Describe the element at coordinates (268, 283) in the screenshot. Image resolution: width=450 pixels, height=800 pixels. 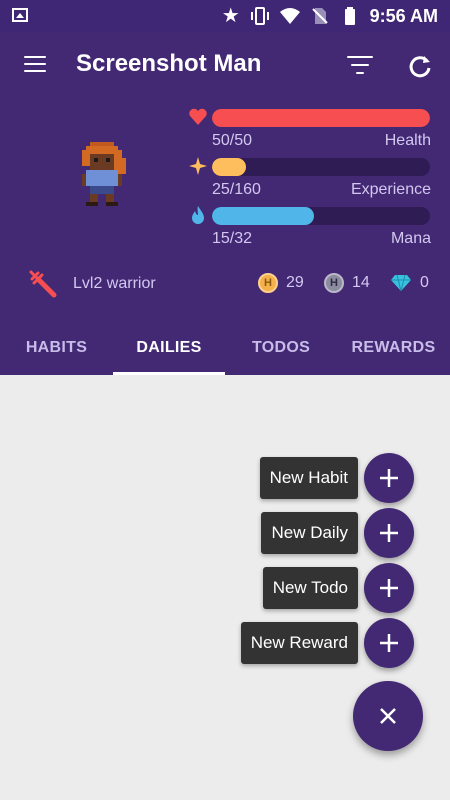
I see `gold-coin-icon: H` at that location.